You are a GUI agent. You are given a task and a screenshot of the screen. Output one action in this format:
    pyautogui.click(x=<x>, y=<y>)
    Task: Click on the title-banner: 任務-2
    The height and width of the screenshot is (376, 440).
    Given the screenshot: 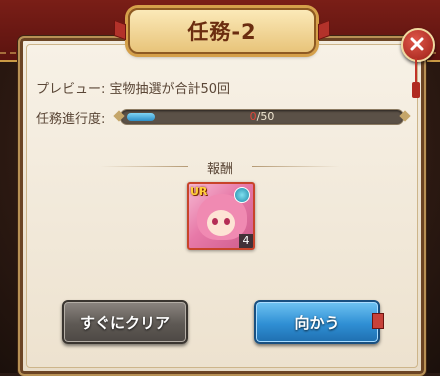 What is the action you would take?
    pyautogui.click(x=222, y=31)
    